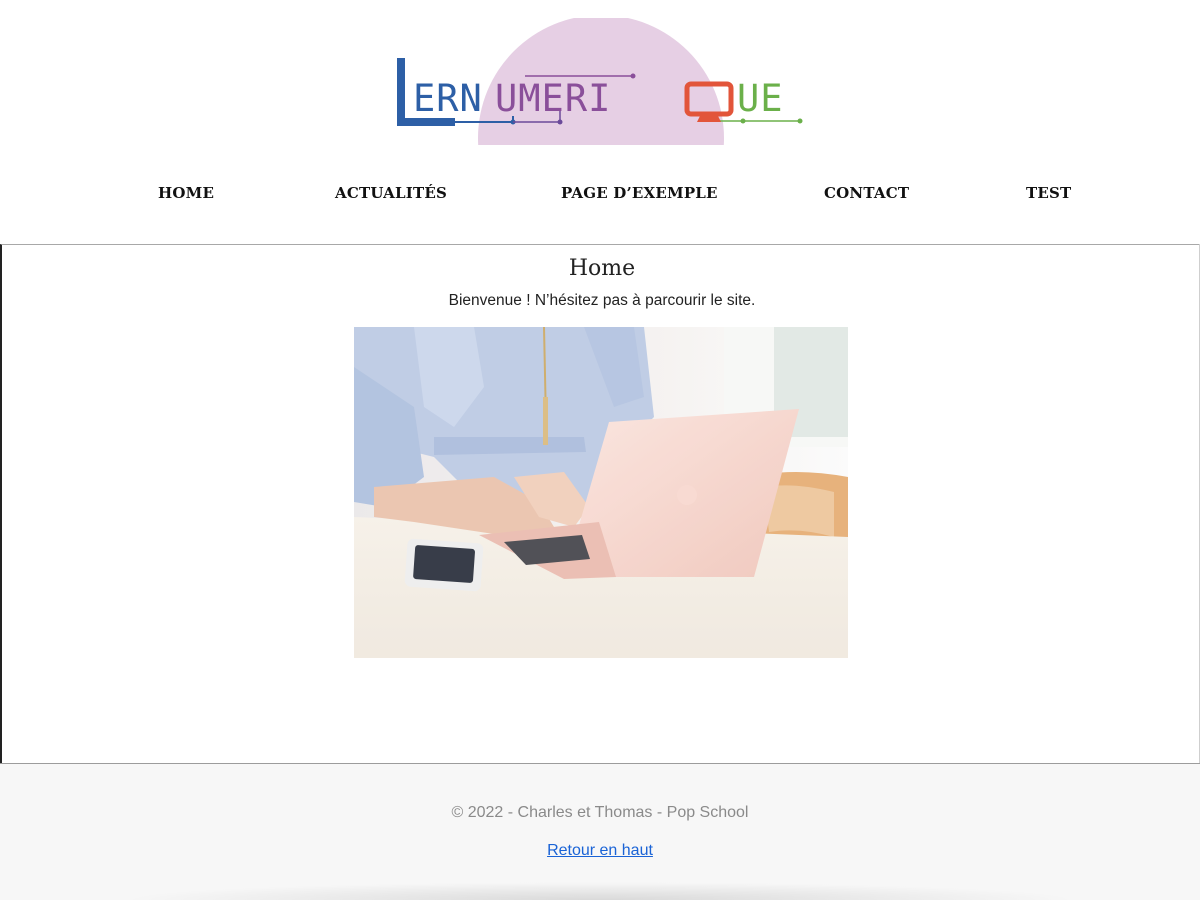 Image resolution: width=1200 pixels, height=900 pixels. Describe the element at coordinates (639, 193) in the screenshot. I see `nav-item-page-exemple: PAGE D’EXEMPLE` at that location.